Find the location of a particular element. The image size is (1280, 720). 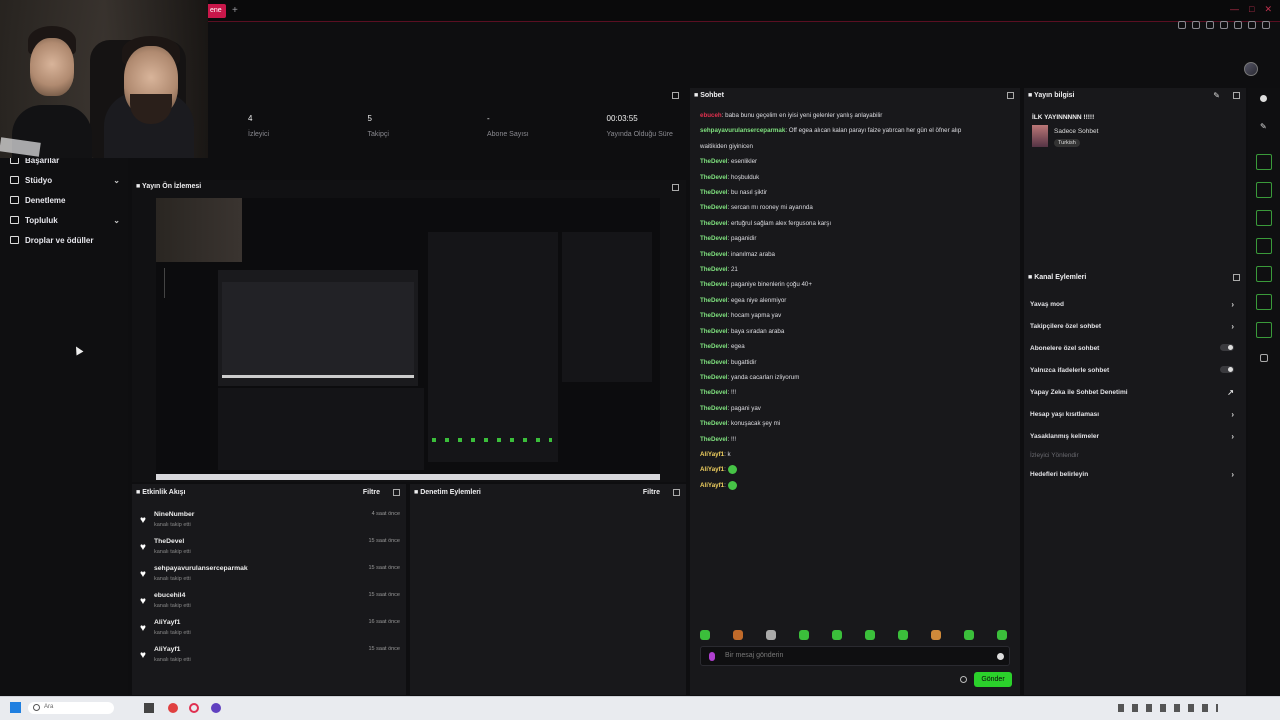

activity-filter-button: Filtre is located at coordinates (371, 492).